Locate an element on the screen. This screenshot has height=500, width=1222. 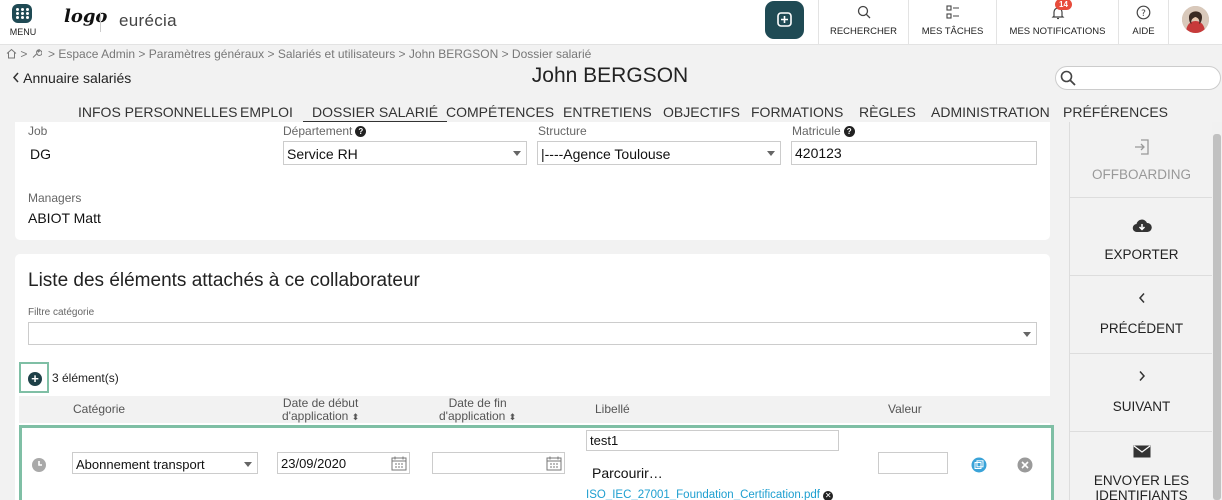
department-label: Département? is located at coordinates (325, 131).